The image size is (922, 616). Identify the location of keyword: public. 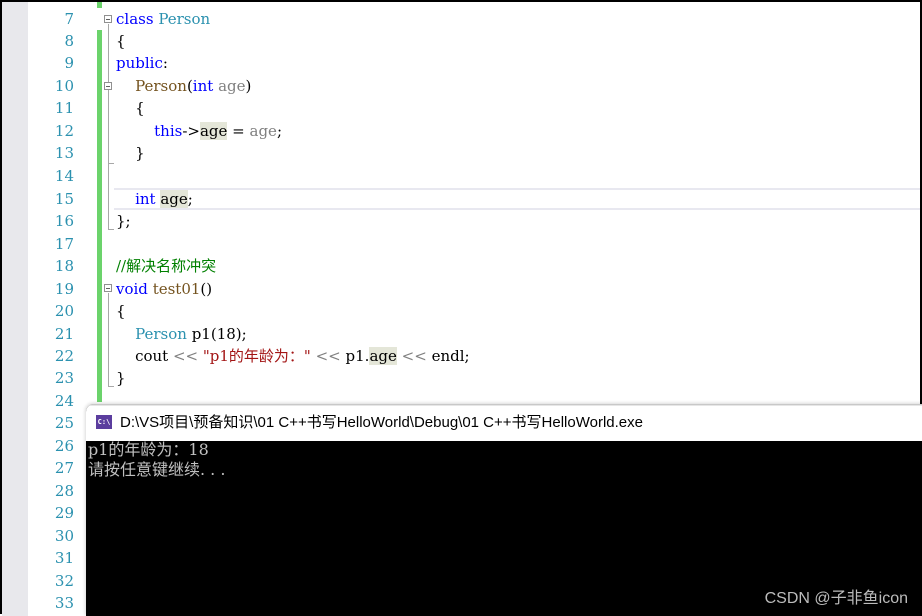
(139, 63).